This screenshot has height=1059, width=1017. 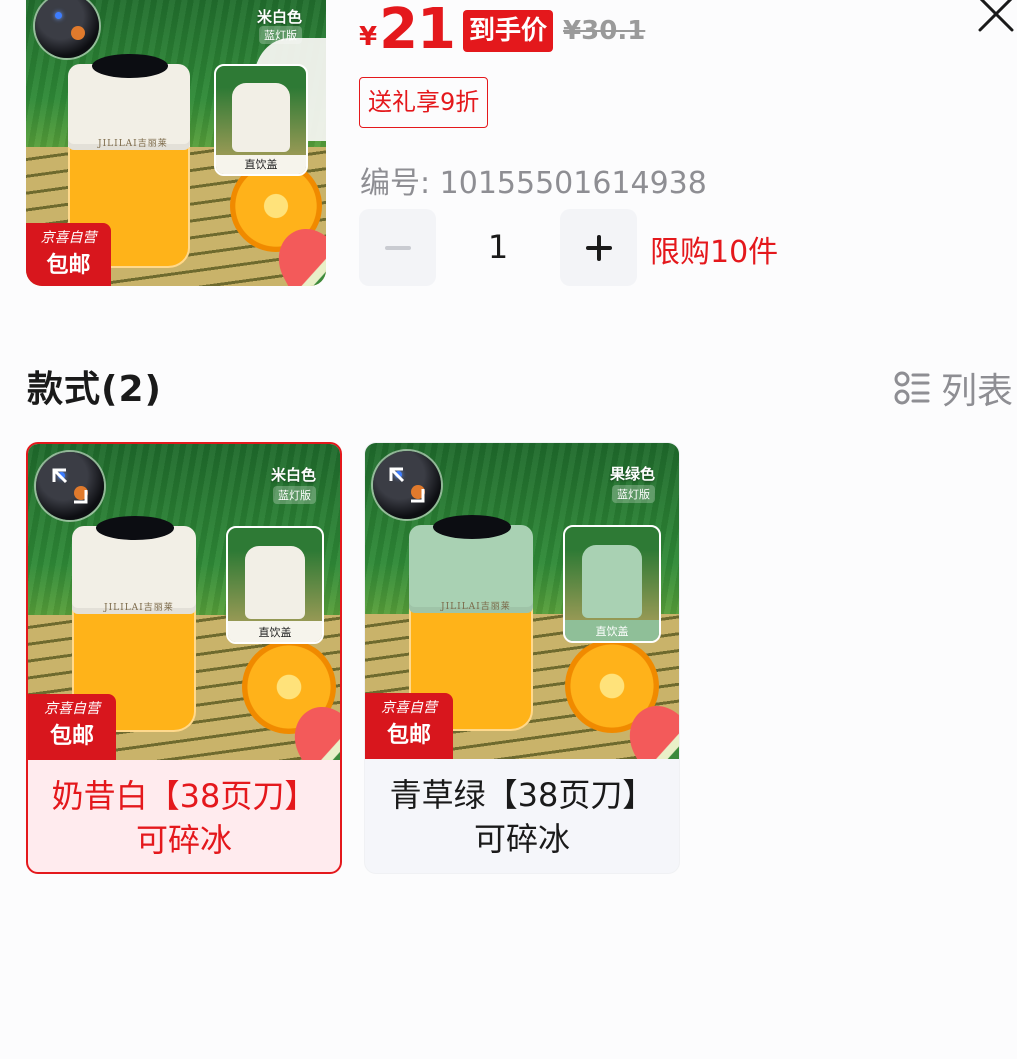 I want to click on purchase-limit: 限购10件, so click(x=714, y=252).